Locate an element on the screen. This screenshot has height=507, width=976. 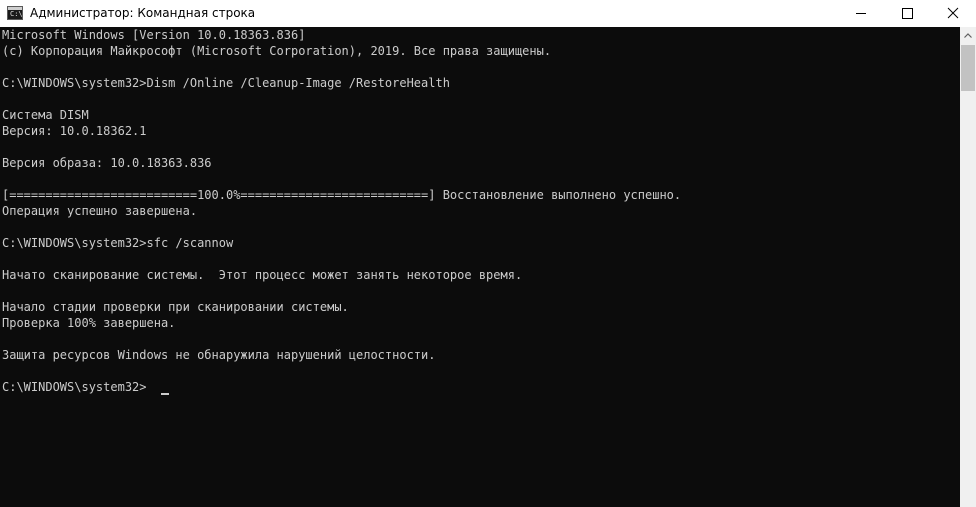
close-button is located at coordinates (953, 13).